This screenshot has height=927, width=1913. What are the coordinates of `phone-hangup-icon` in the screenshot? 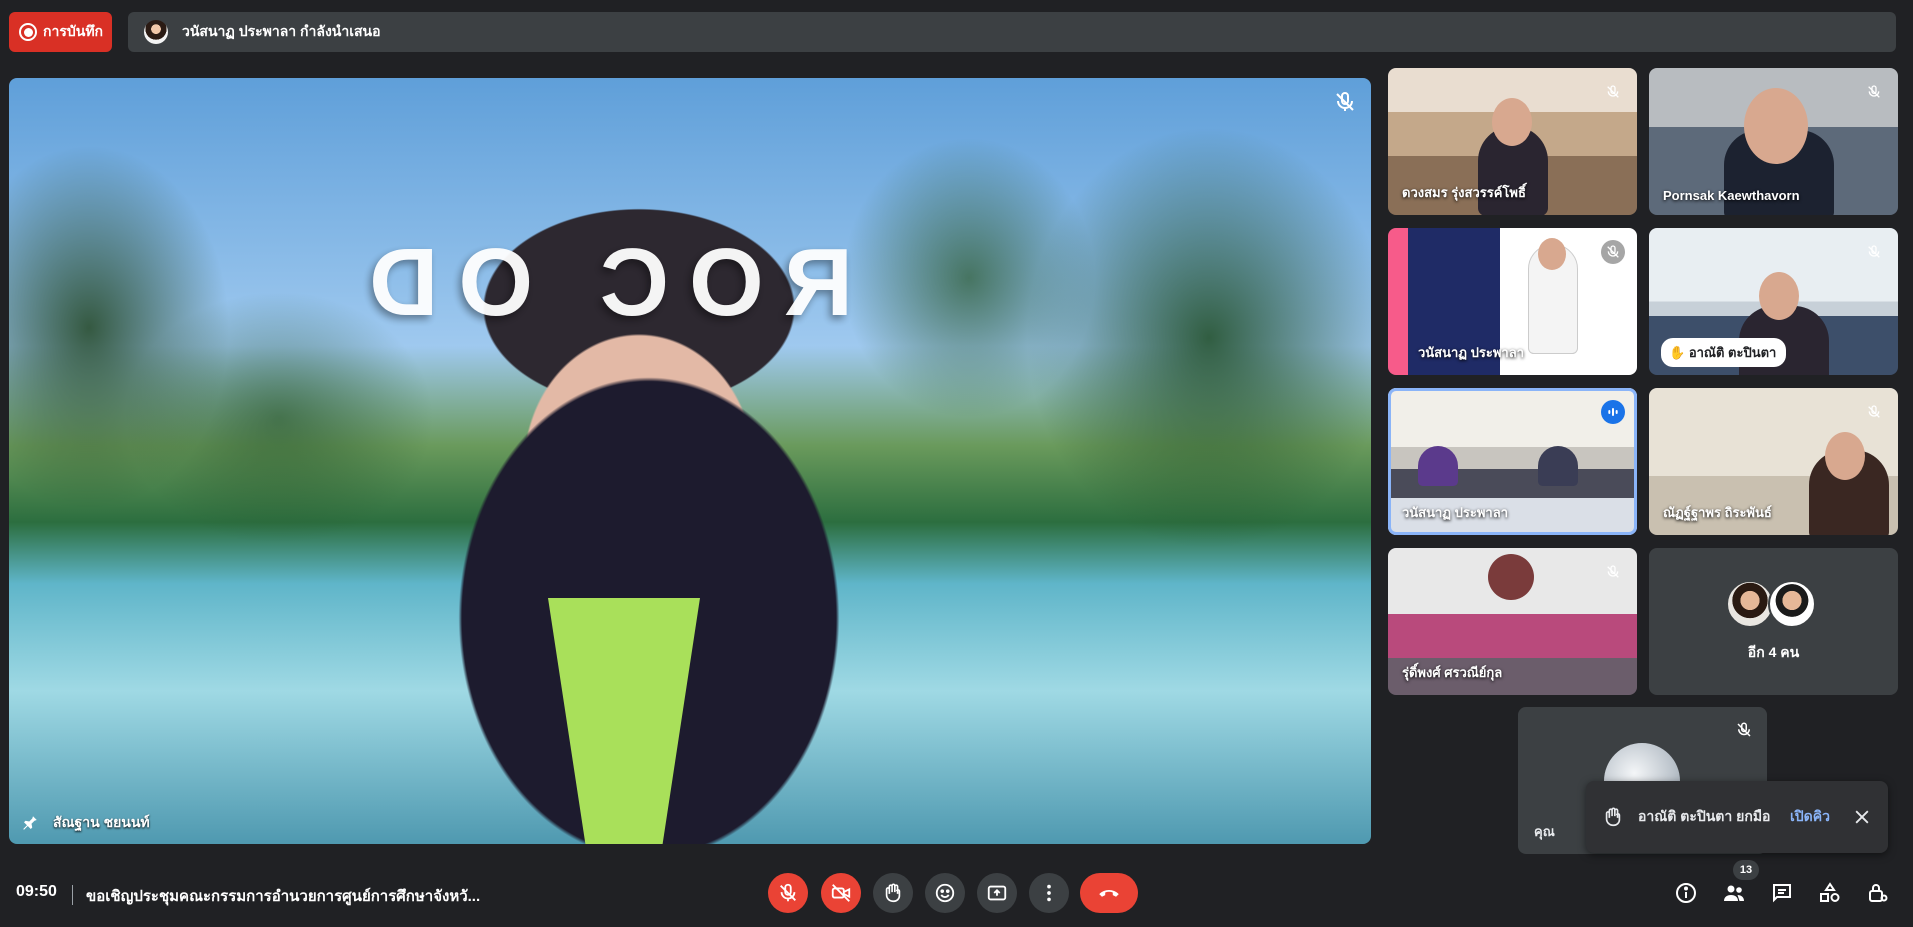 It's located at (1109, 893).